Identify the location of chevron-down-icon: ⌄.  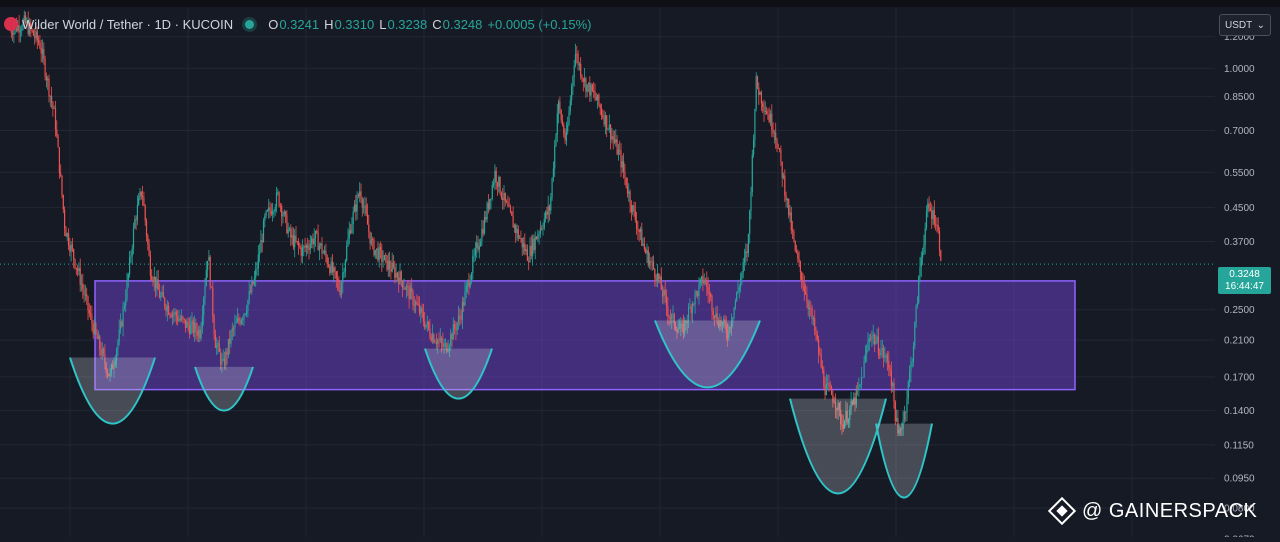
(1260, 25).